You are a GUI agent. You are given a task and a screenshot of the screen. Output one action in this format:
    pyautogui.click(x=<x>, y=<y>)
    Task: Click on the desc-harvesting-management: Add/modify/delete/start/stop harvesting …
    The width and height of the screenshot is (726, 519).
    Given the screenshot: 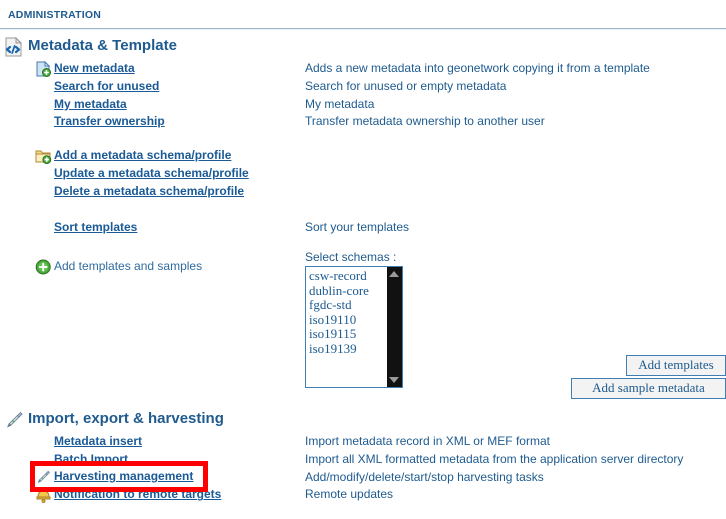 What is the action you would take?
    pyautogui.click(x=424, y=476)
    